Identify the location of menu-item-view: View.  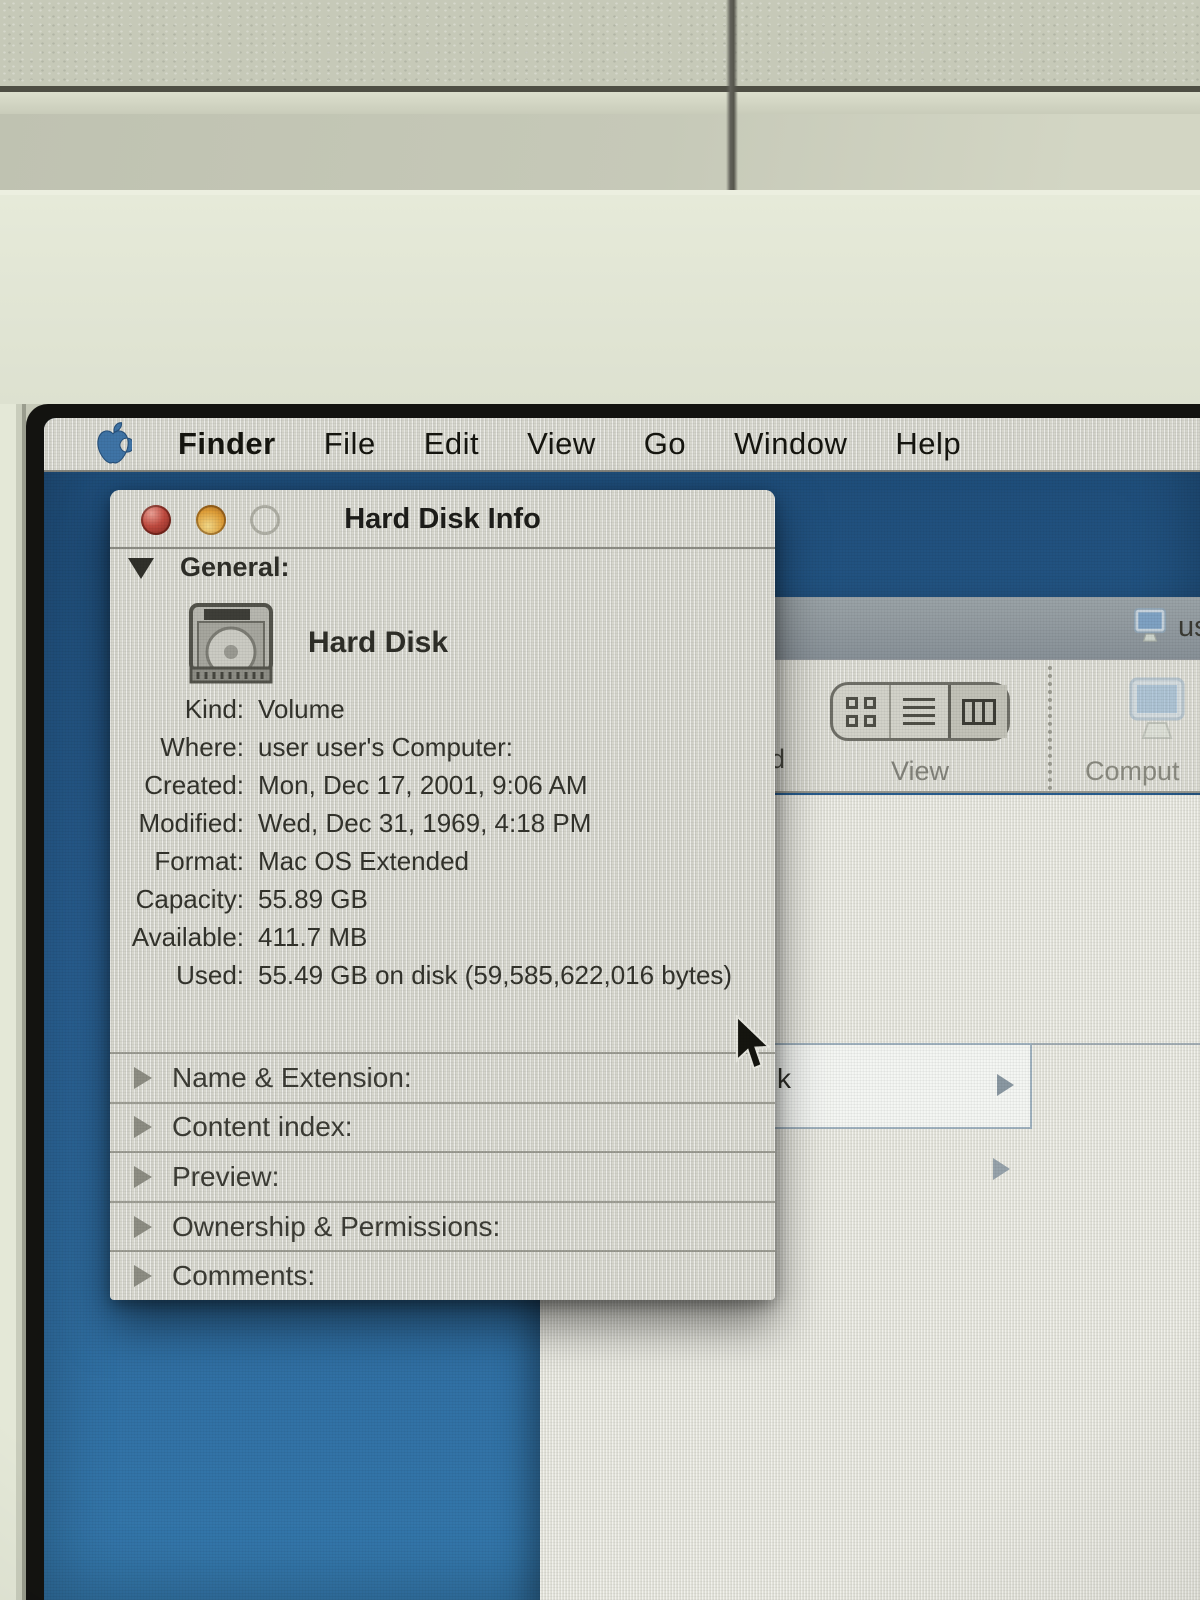
(561, 444).